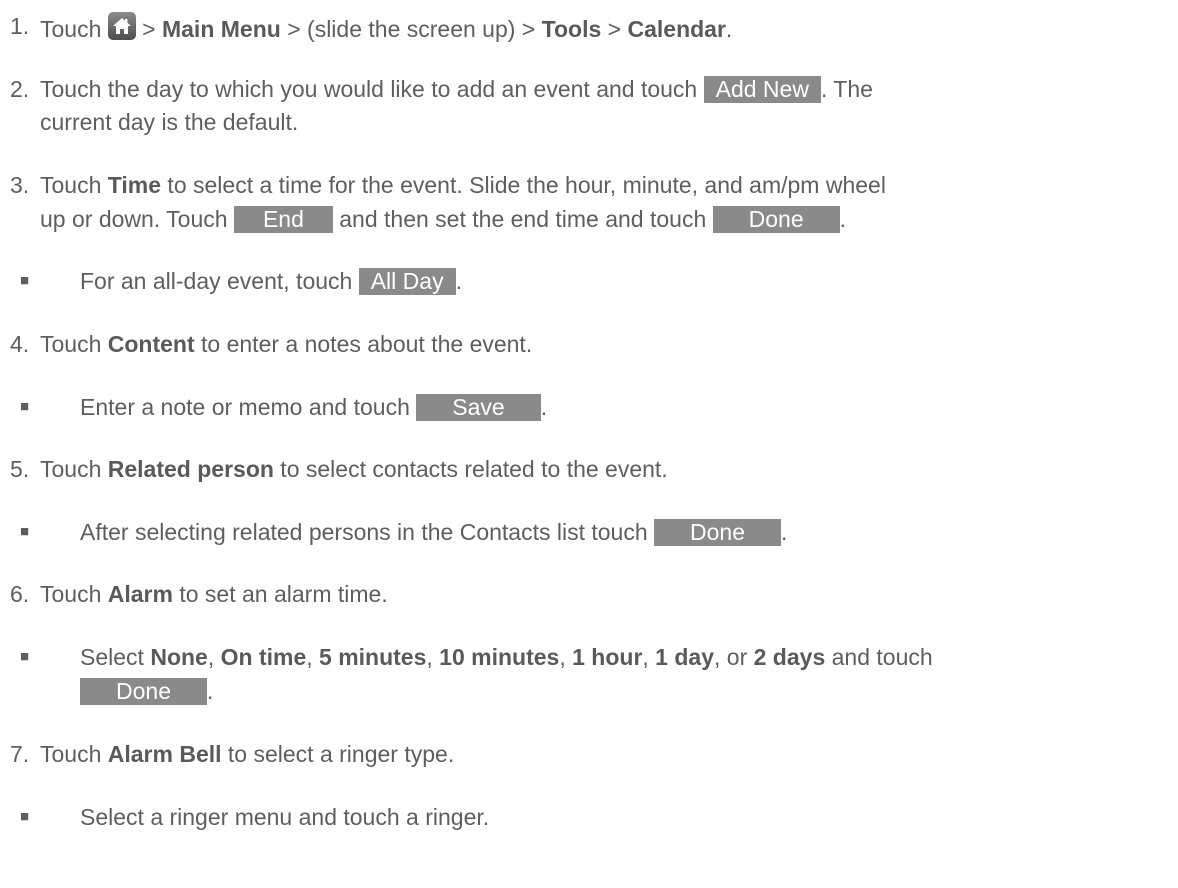 This screenshot has height=888, width=1178. I want to click on save-button: Save, so click(478, 407).